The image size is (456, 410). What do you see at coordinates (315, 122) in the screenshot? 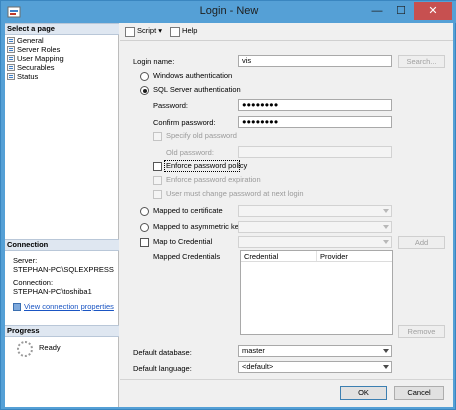
I see `confirm-password-input: ●●●●●●●●` at bounding box center [315, 122].